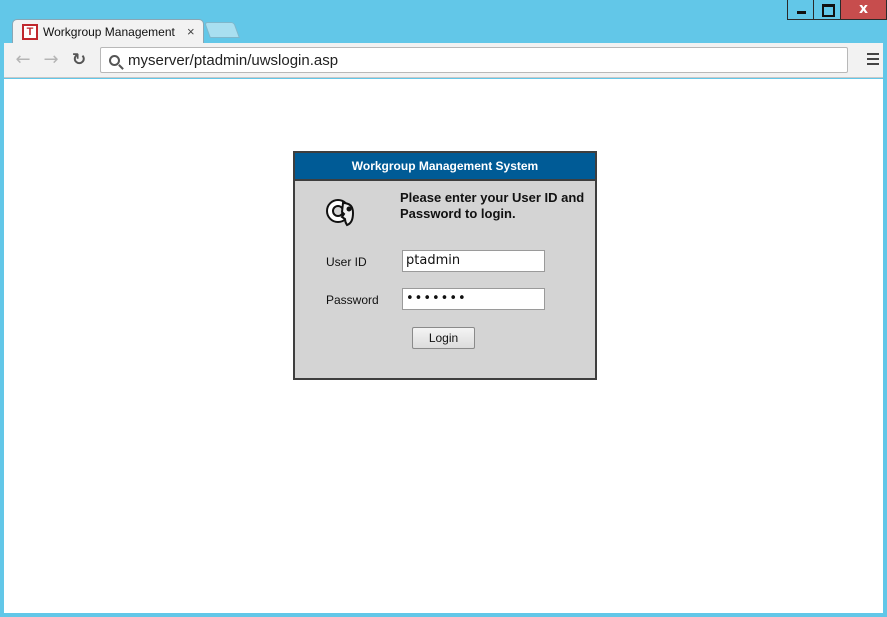  I want to click on menu-icon, so click(873, 59).